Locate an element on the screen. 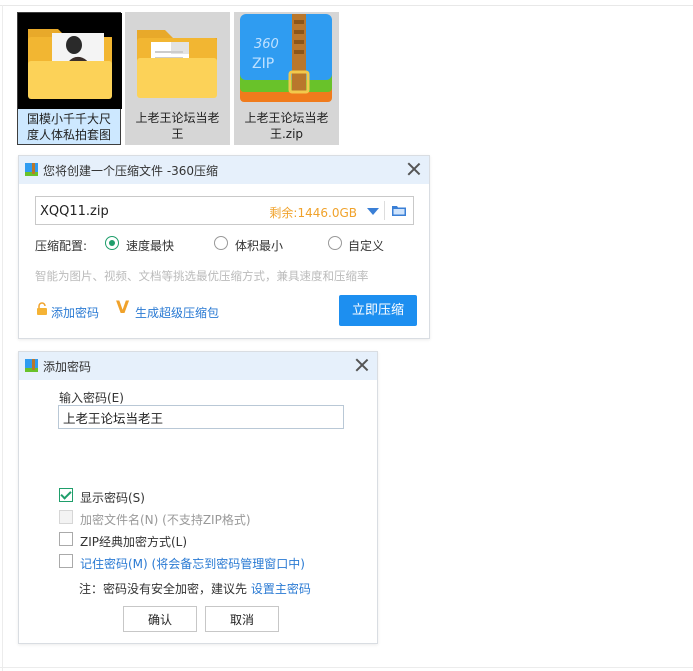 The image size is (693, 671). cancel-button: 取消 is located at coordinates (242, 619).